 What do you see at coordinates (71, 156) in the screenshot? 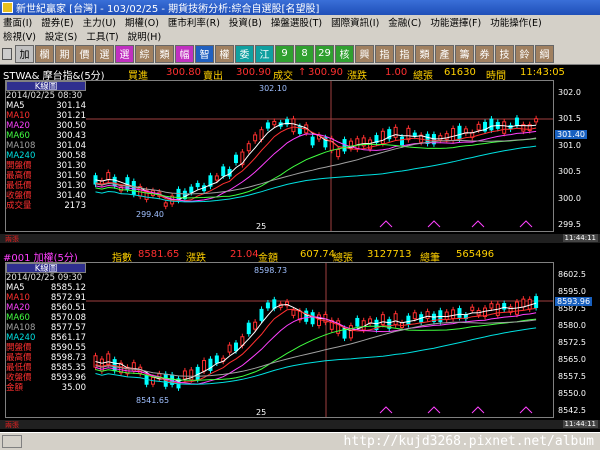
I see `info-value: 300.58` at bounding box center [71, 156].